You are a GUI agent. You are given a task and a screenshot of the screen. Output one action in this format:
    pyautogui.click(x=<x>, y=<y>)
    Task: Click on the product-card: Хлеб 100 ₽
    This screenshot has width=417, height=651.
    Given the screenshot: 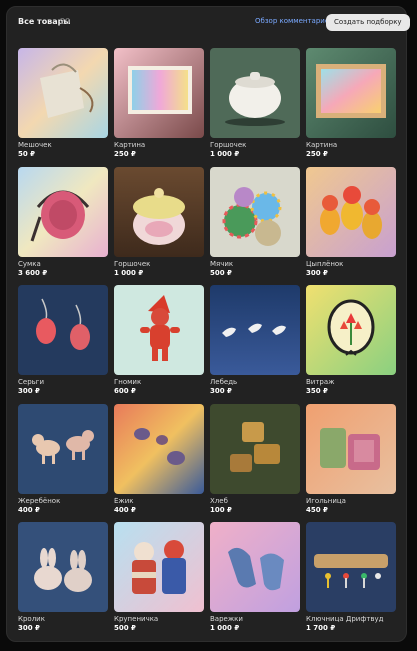 What is the action you would take?
    pyautogui.click(x=255, y=463)
    